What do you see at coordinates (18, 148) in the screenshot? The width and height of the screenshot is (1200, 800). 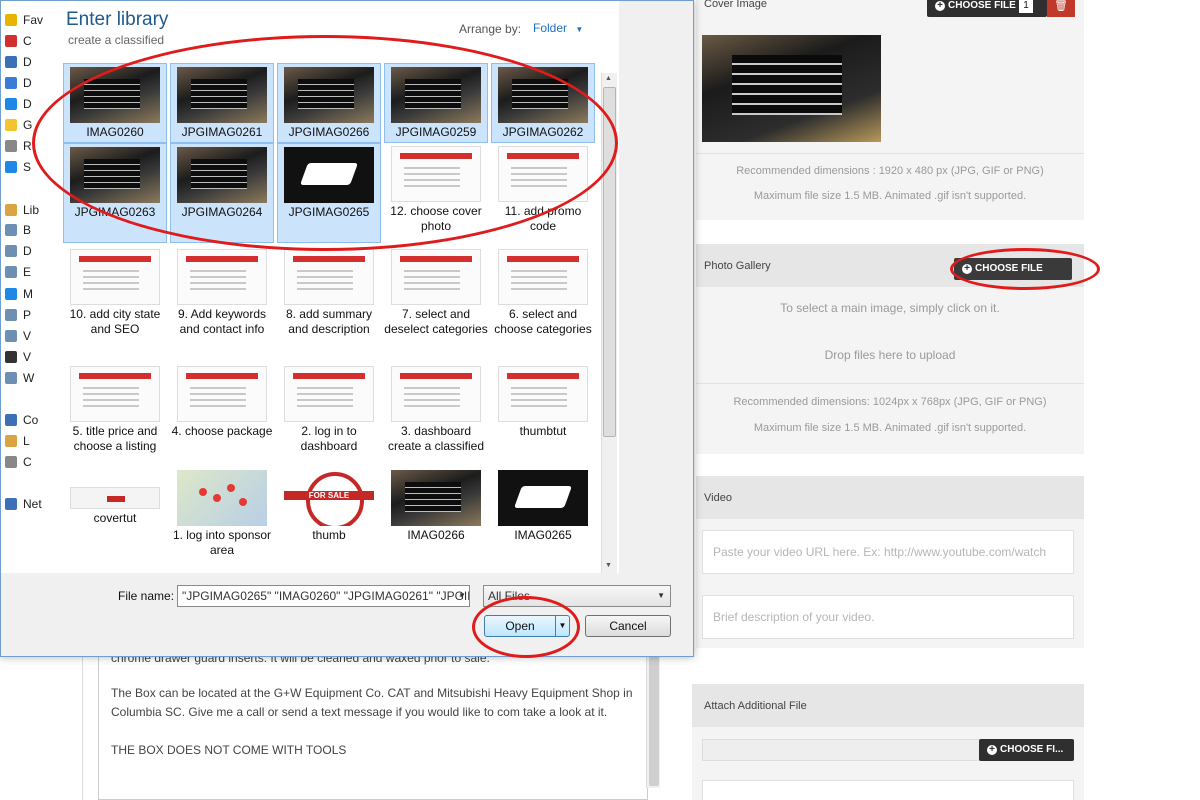 I see `nav-item: R` at bounding box center [18, 148].